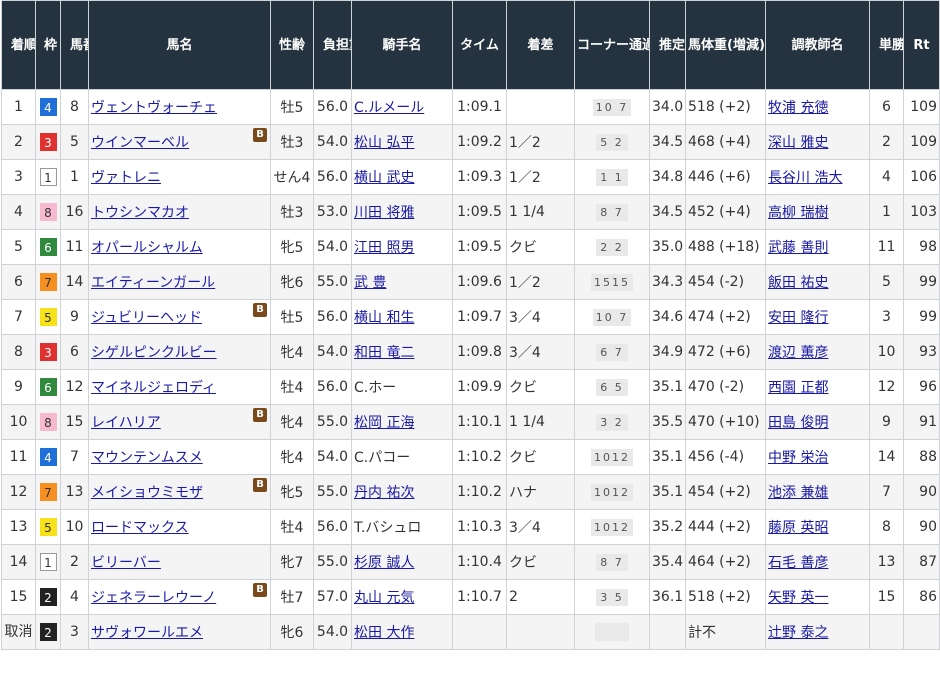 The width and height of the screenshot is (940, 680). What do you see at coordinates (126, 423) in the screenshot?
I see `horse-name-link: レイハリア` at bounding box center [126, 423].